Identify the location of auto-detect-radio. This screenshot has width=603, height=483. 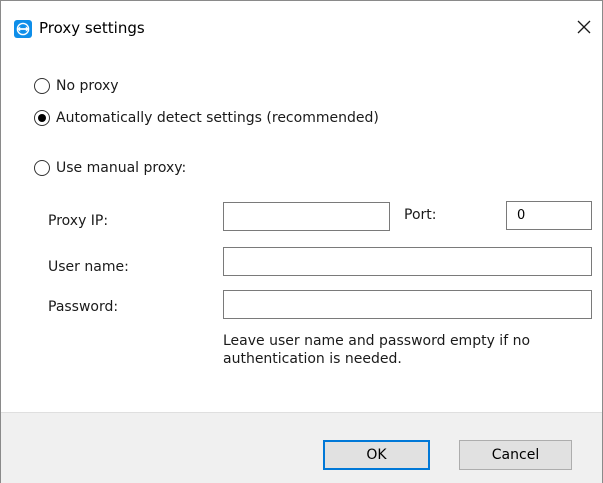
(42, 118).